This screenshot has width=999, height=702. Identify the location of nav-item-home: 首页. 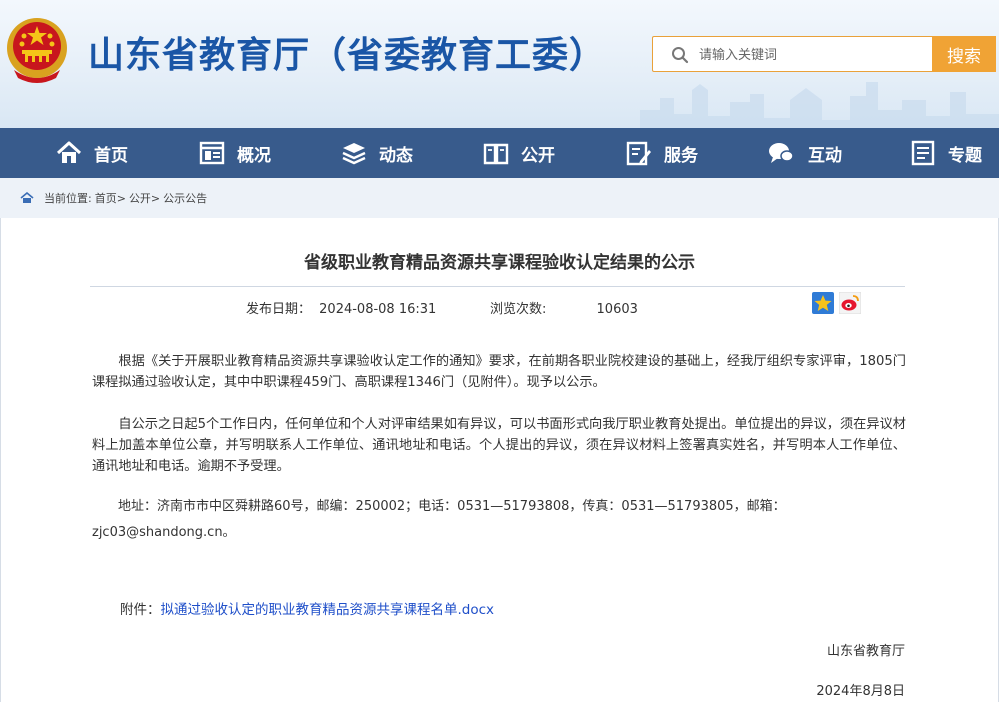
(92, 153).